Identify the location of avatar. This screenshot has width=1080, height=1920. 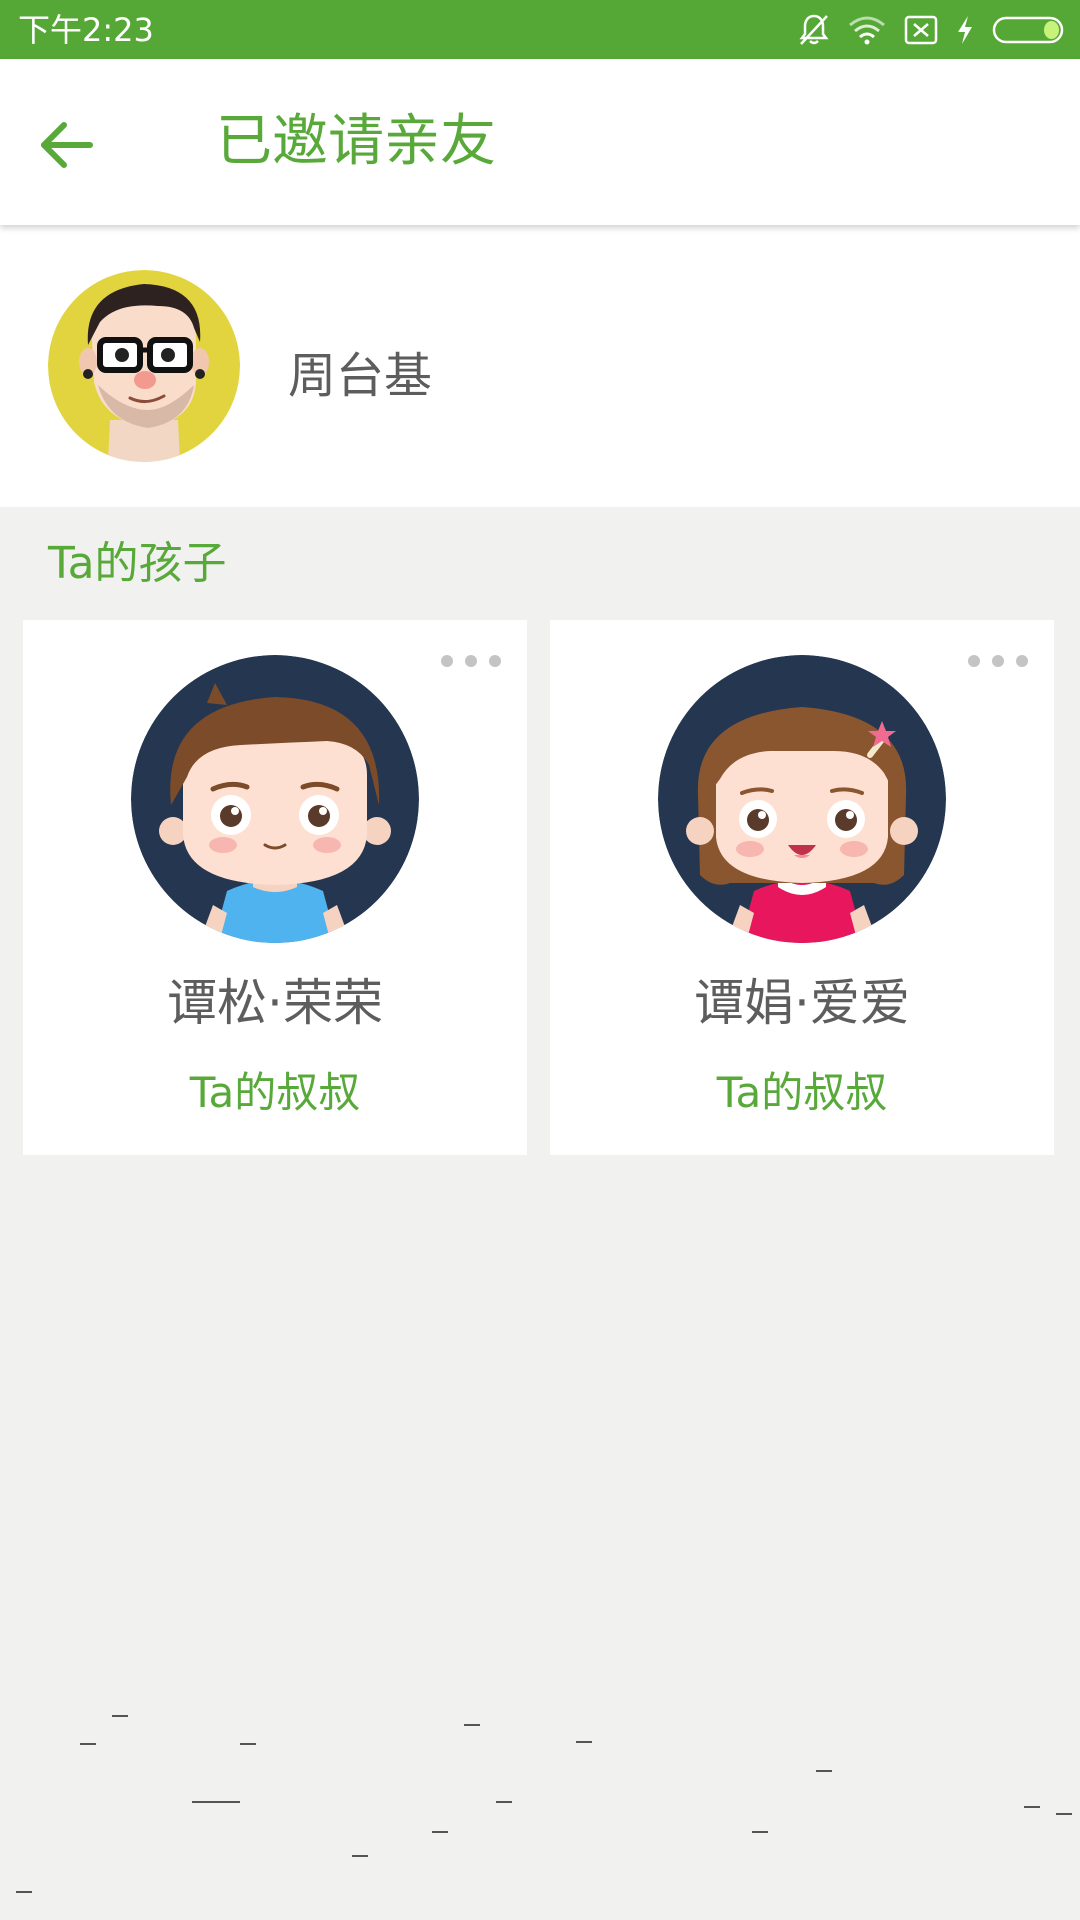
(144, 366).